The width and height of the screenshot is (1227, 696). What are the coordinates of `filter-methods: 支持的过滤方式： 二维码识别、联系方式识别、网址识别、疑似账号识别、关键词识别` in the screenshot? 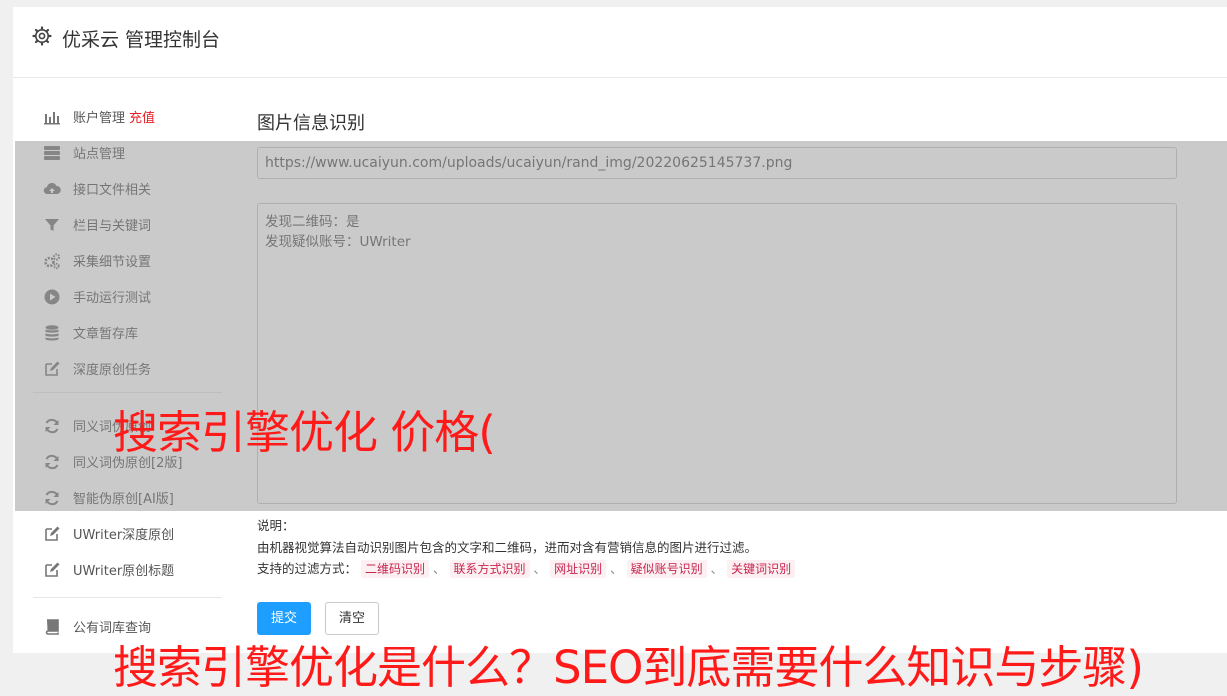 It's located at (526, 569).